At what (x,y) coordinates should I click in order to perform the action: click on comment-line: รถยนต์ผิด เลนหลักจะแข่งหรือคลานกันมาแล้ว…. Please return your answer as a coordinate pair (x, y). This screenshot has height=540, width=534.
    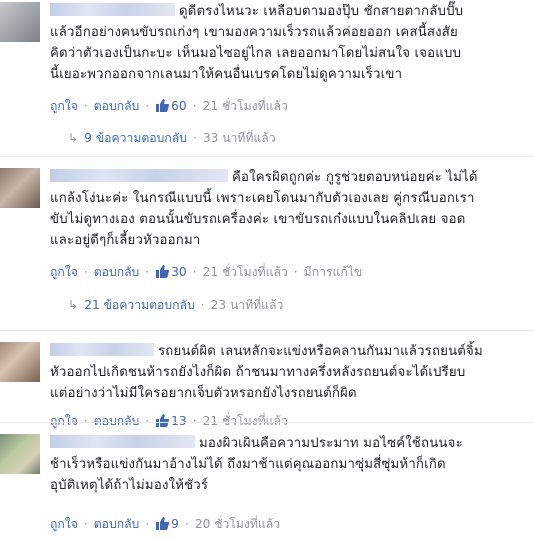
    Looking at the image, I should click on (320, 351).